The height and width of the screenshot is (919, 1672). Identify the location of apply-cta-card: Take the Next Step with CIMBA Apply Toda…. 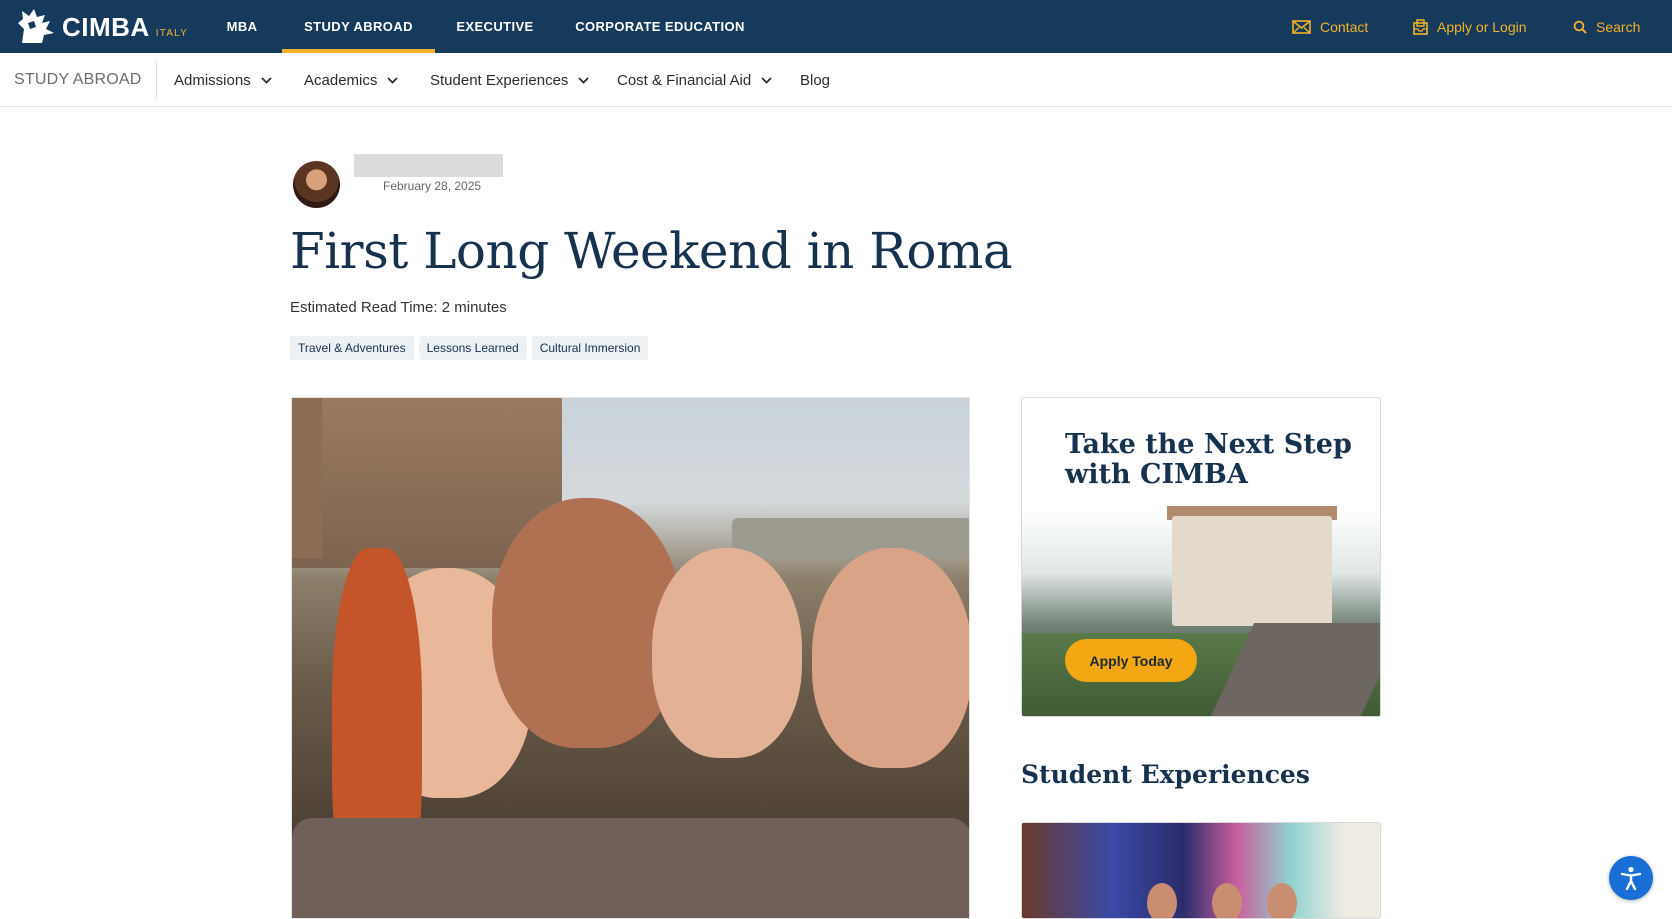
(1201, 557).